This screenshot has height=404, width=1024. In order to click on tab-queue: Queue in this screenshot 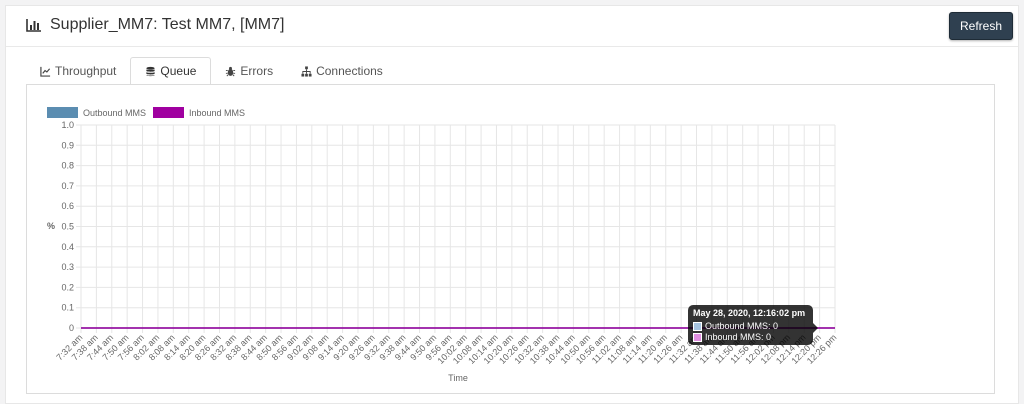, I will do `click(171, 71)`.